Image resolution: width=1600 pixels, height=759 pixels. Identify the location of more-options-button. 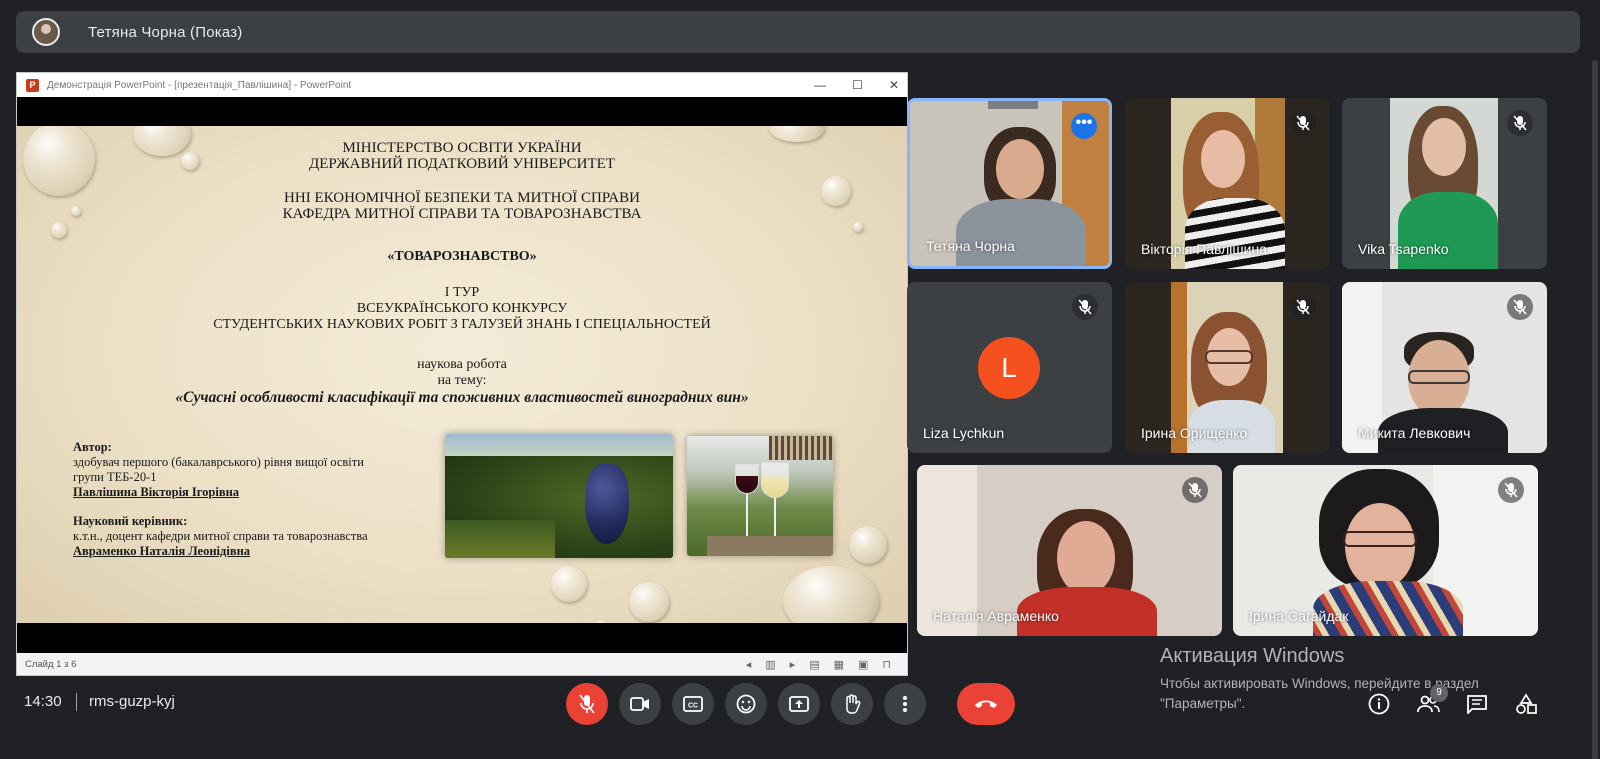
(905, 704).